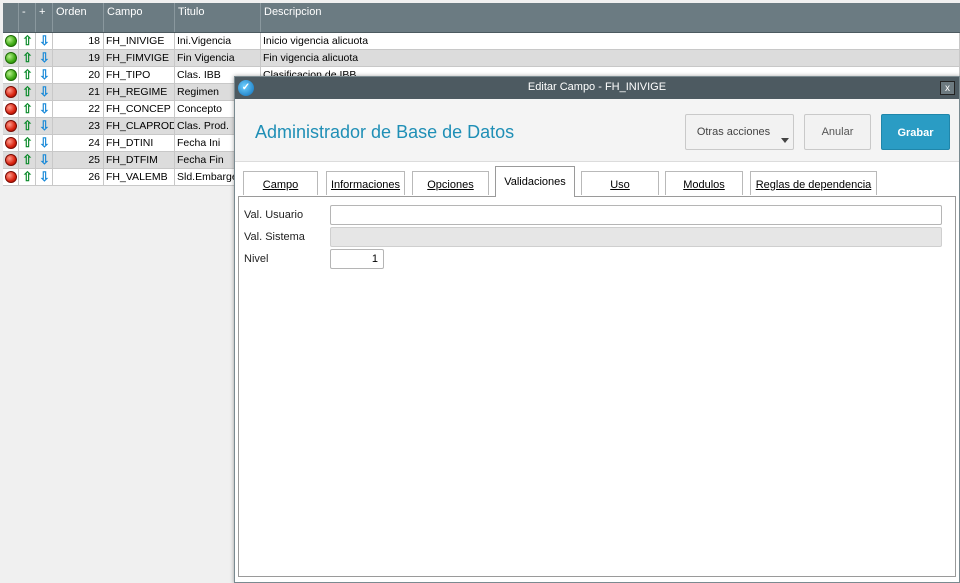  Describe the element at coordinates (256, 259) in the screenshot. I see `nivel-label: Nivel` at that location.